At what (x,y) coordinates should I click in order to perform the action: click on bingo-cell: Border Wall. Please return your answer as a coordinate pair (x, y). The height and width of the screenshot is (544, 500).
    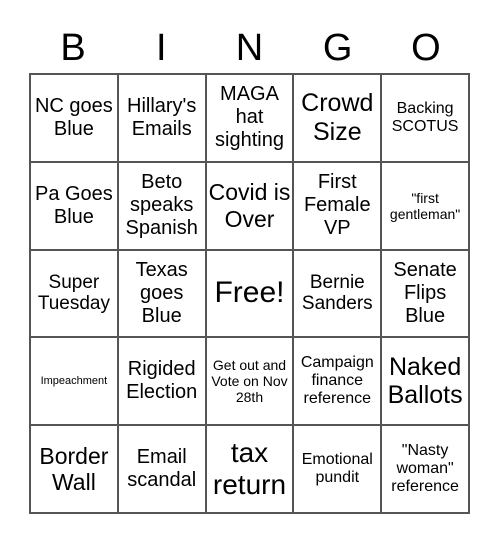
    Looking at the image, I should click on (74, 469).